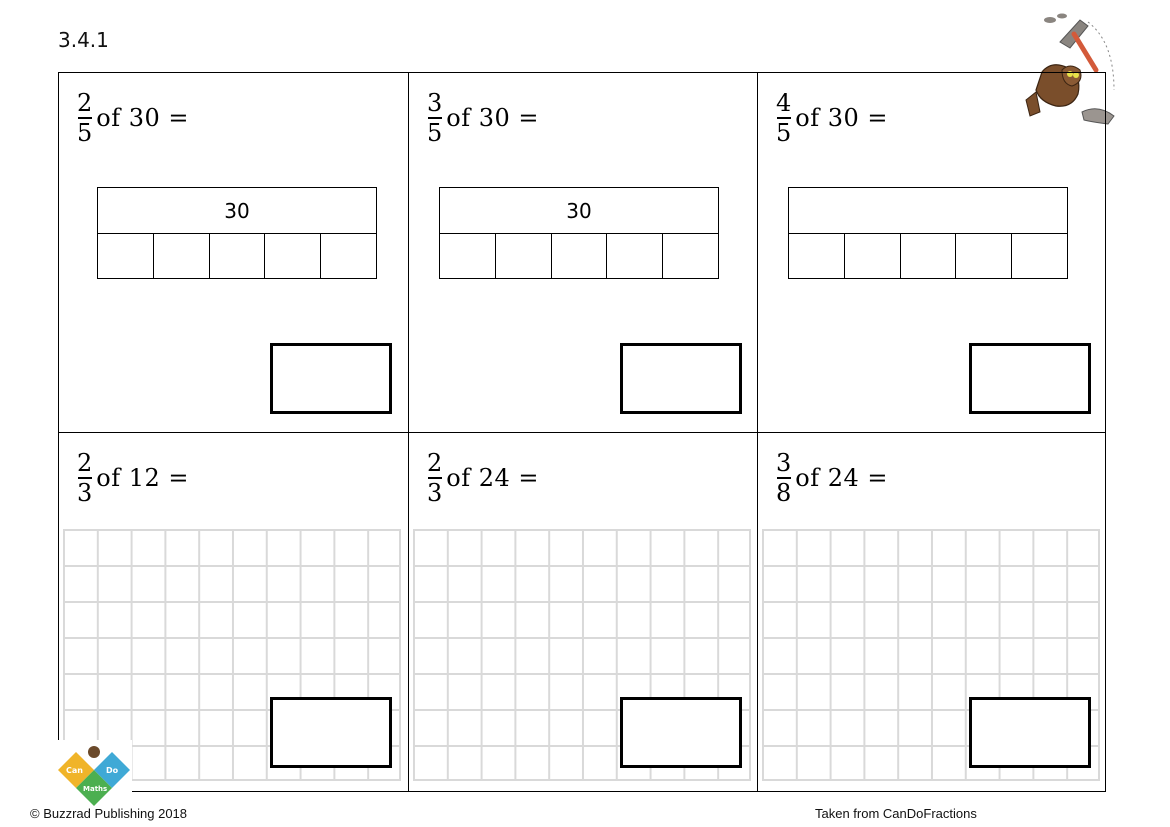 This screenshot has width=1170, height=827. Describe the element at coordinates (95, 789) in the screenshot. I see `logo-maths-text: Maths` at that location.